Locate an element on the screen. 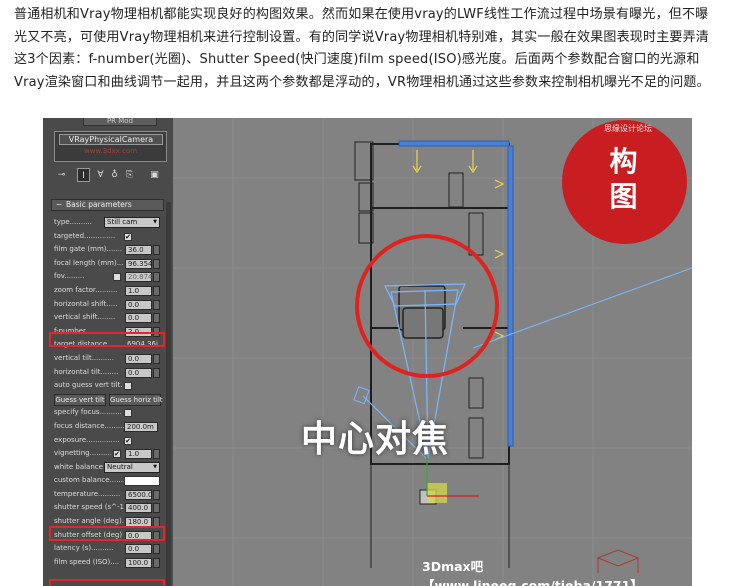 The height and width of the screenshot is (586, 731). param-dropdown: Still cam is located at coordinates (132, 222).